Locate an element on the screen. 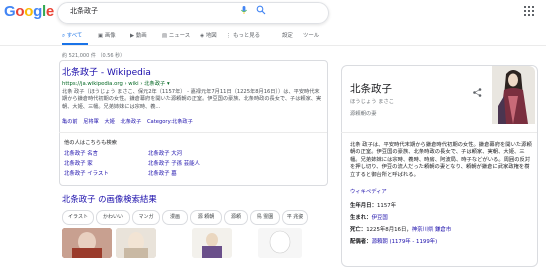 This screenshot has height=267, width=546. related-search-link: 北条政子 墓 is located at coordinates (162, 173).